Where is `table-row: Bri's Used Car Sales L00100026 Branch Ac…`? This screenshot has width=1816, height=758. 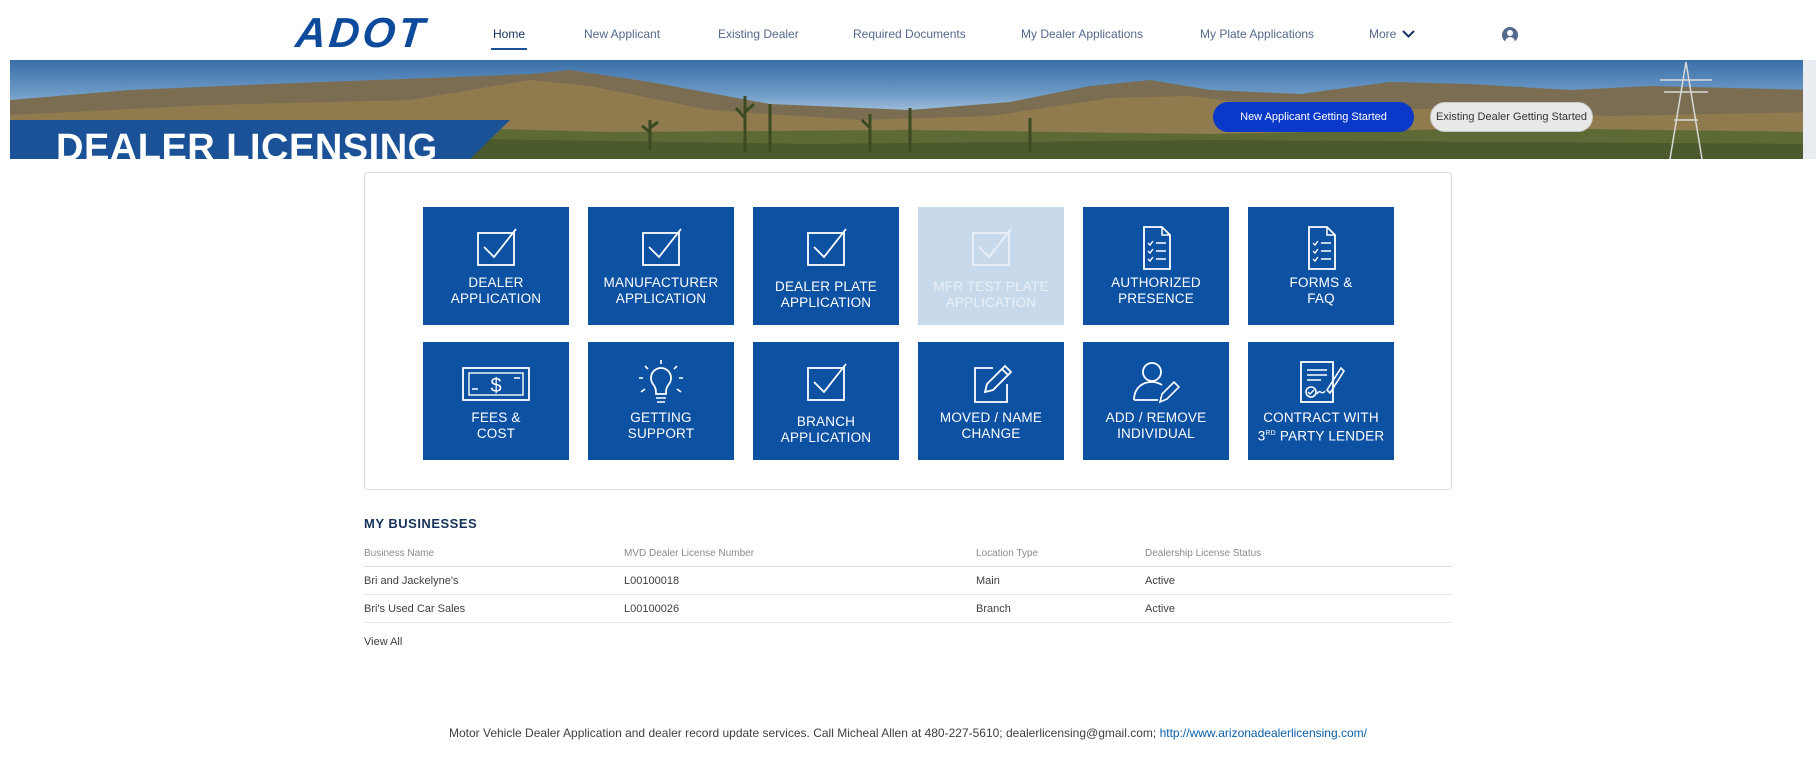
table-row: Bri's Used Car Sales L00100026 Branch Ac… is located at coordinates (908, 608).